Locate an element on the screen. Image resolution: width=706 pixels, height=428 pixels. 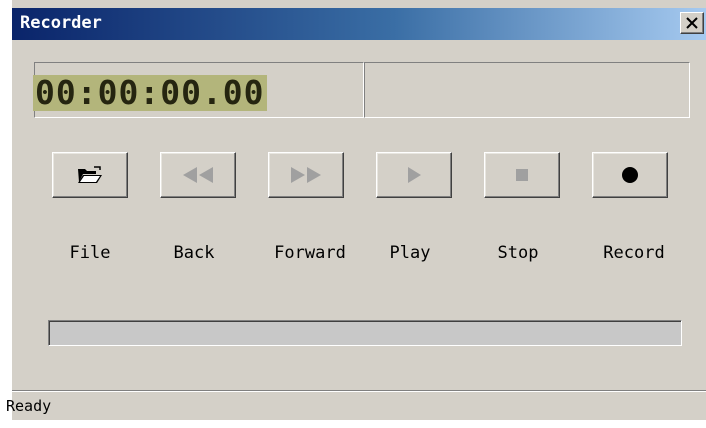
open-folder-icon is located at coordinates (90, 174).